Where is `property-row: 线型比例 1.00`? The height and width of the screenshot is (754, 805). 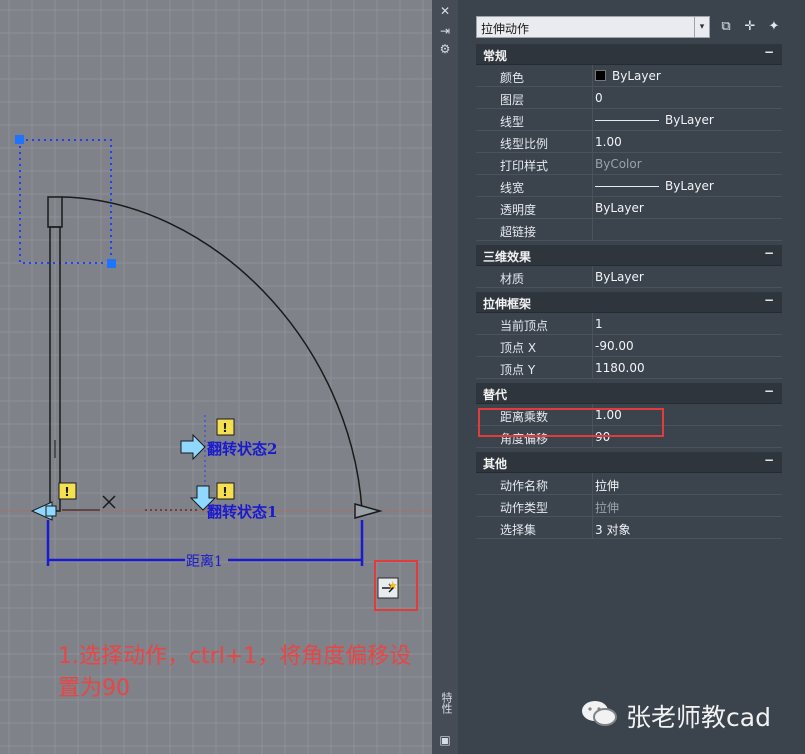
property-row: 线型比例 1.00 is located at coordinates (629, 142).